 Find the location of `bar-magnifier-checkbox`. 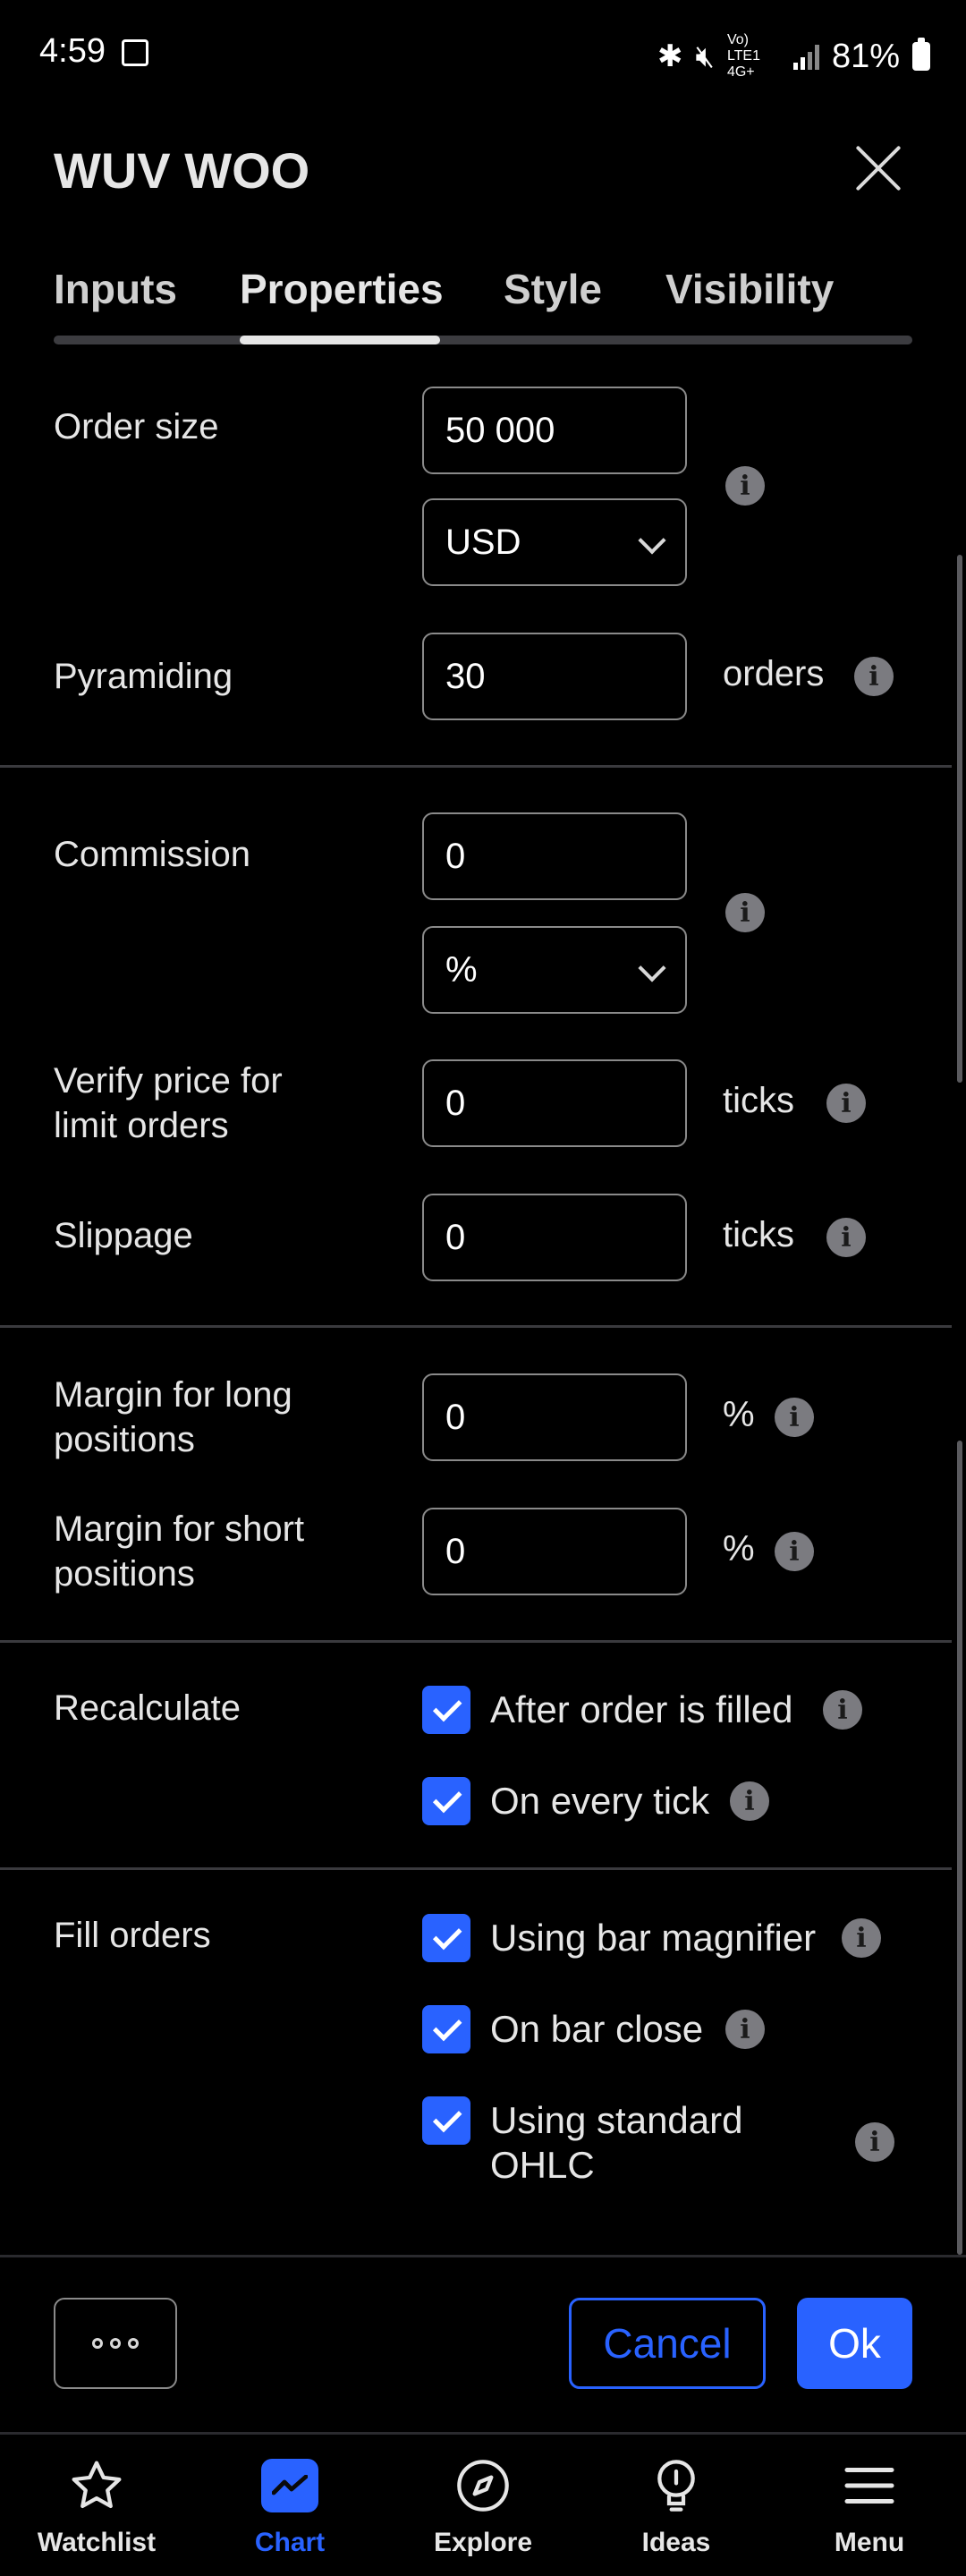

bar-magnifier-checkbox is located at coordinates (446, 1938).